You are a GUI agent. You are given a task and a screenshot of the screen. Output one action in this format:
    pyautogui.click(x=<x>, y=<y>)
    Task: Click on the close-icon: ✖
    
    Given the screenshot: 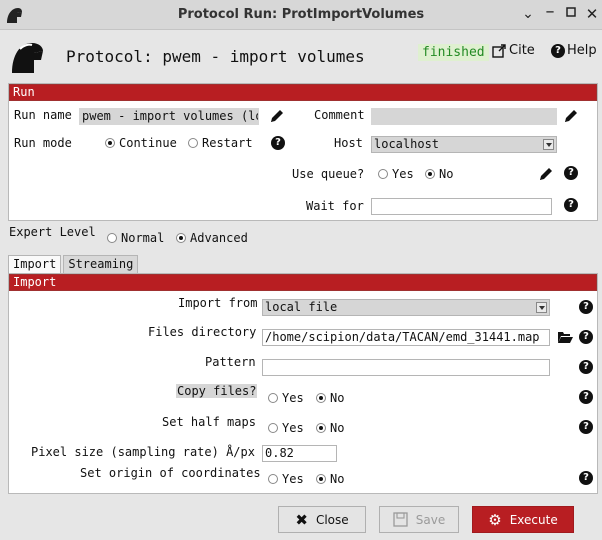 What is the action you would take?
    pyautogui.click(x=301, y=519)
    